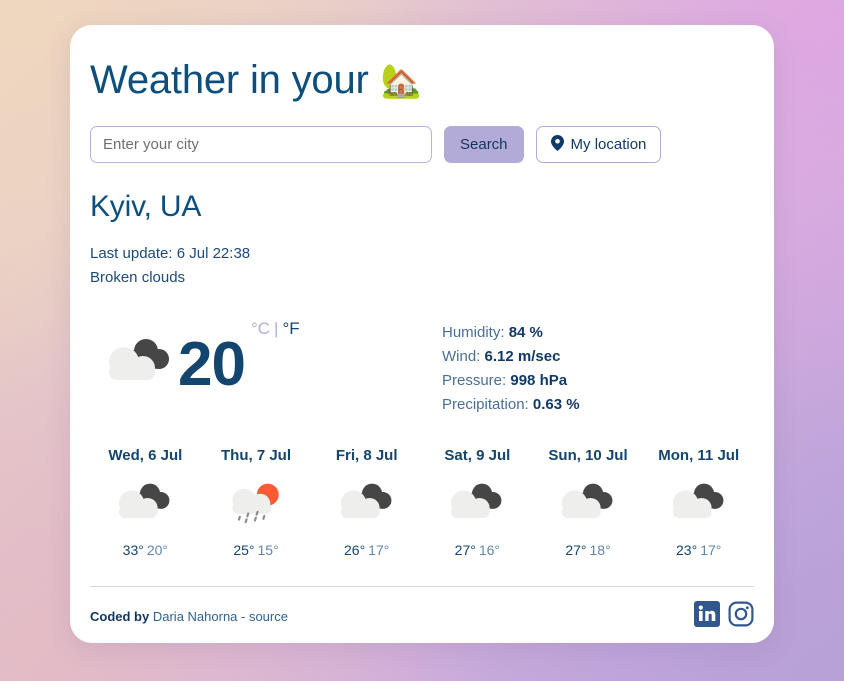  I want to click on forecast-day: Wed, 6 Jul 33° 20°, so click(145, 502).